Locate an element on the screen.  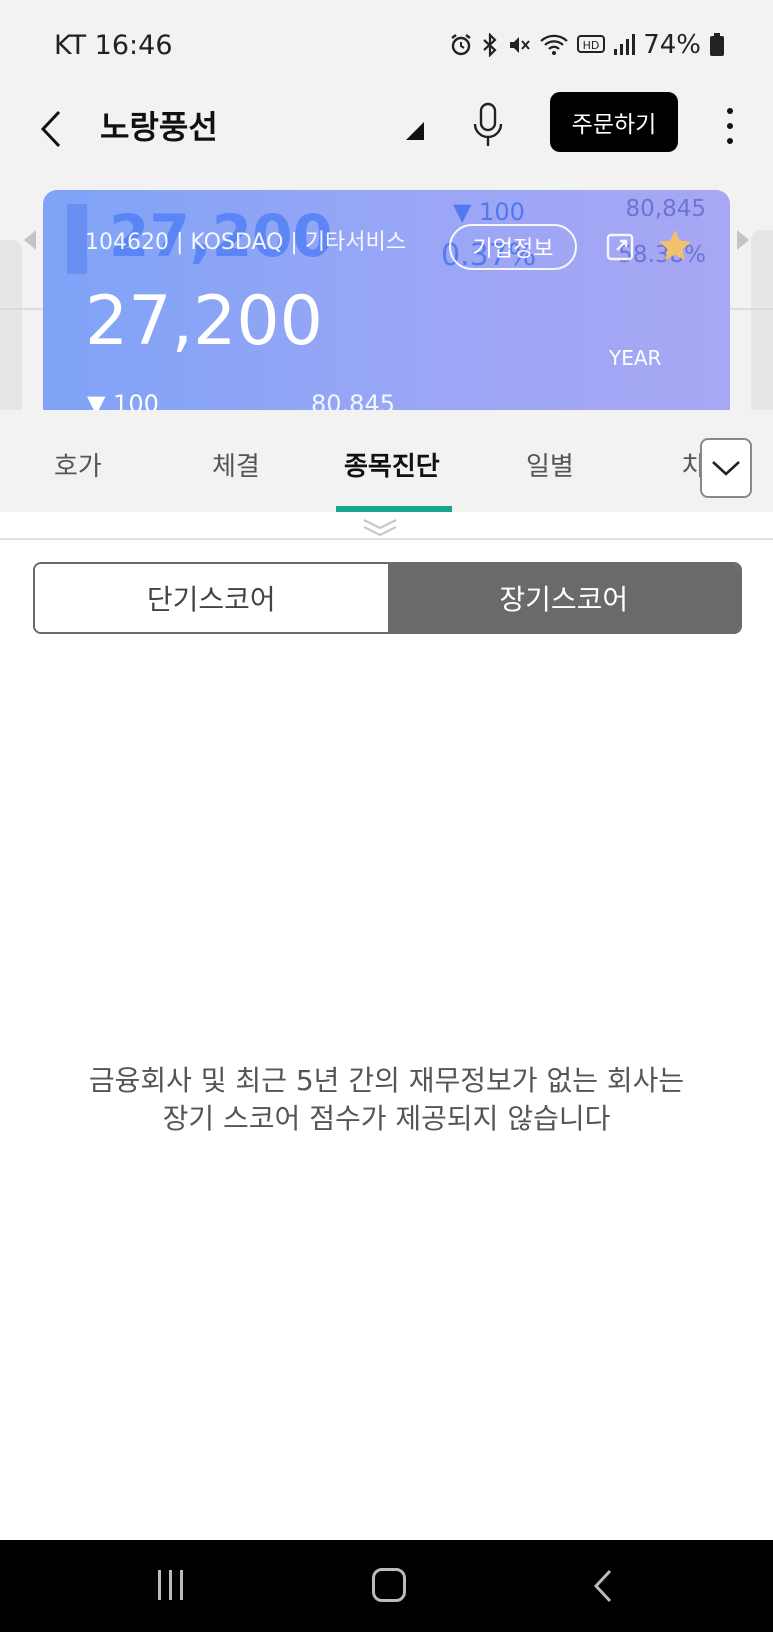
tab-diagnosis: 종목진단 is located at coordinates (392, 464).